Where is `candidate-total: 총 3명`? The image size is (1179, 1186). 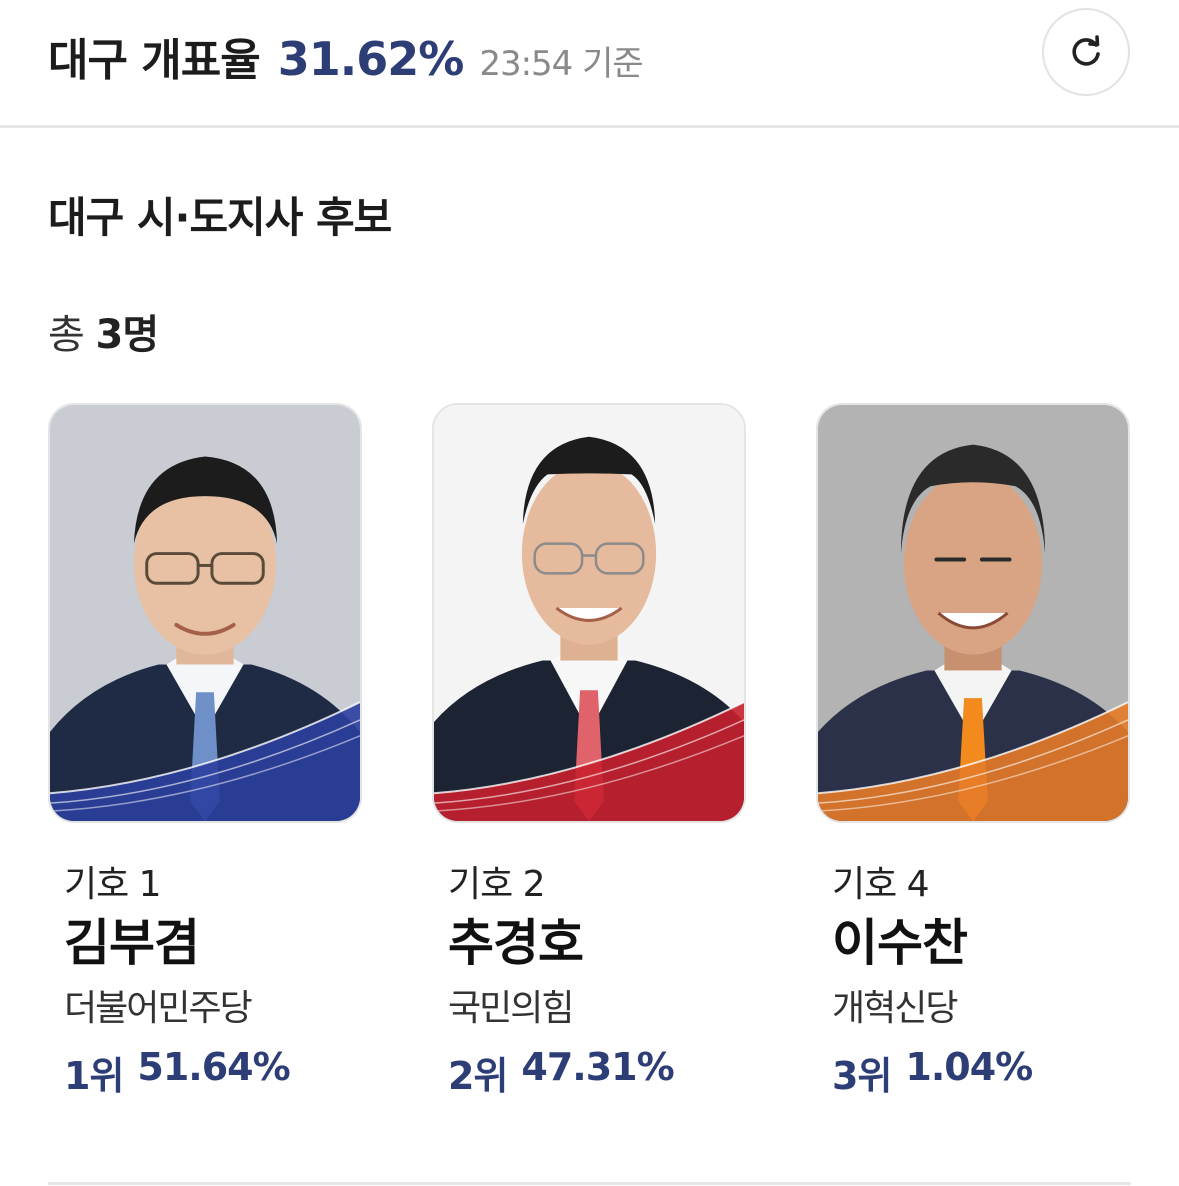 candidate-total: 총 3명 is located at coordinates (104, 331).